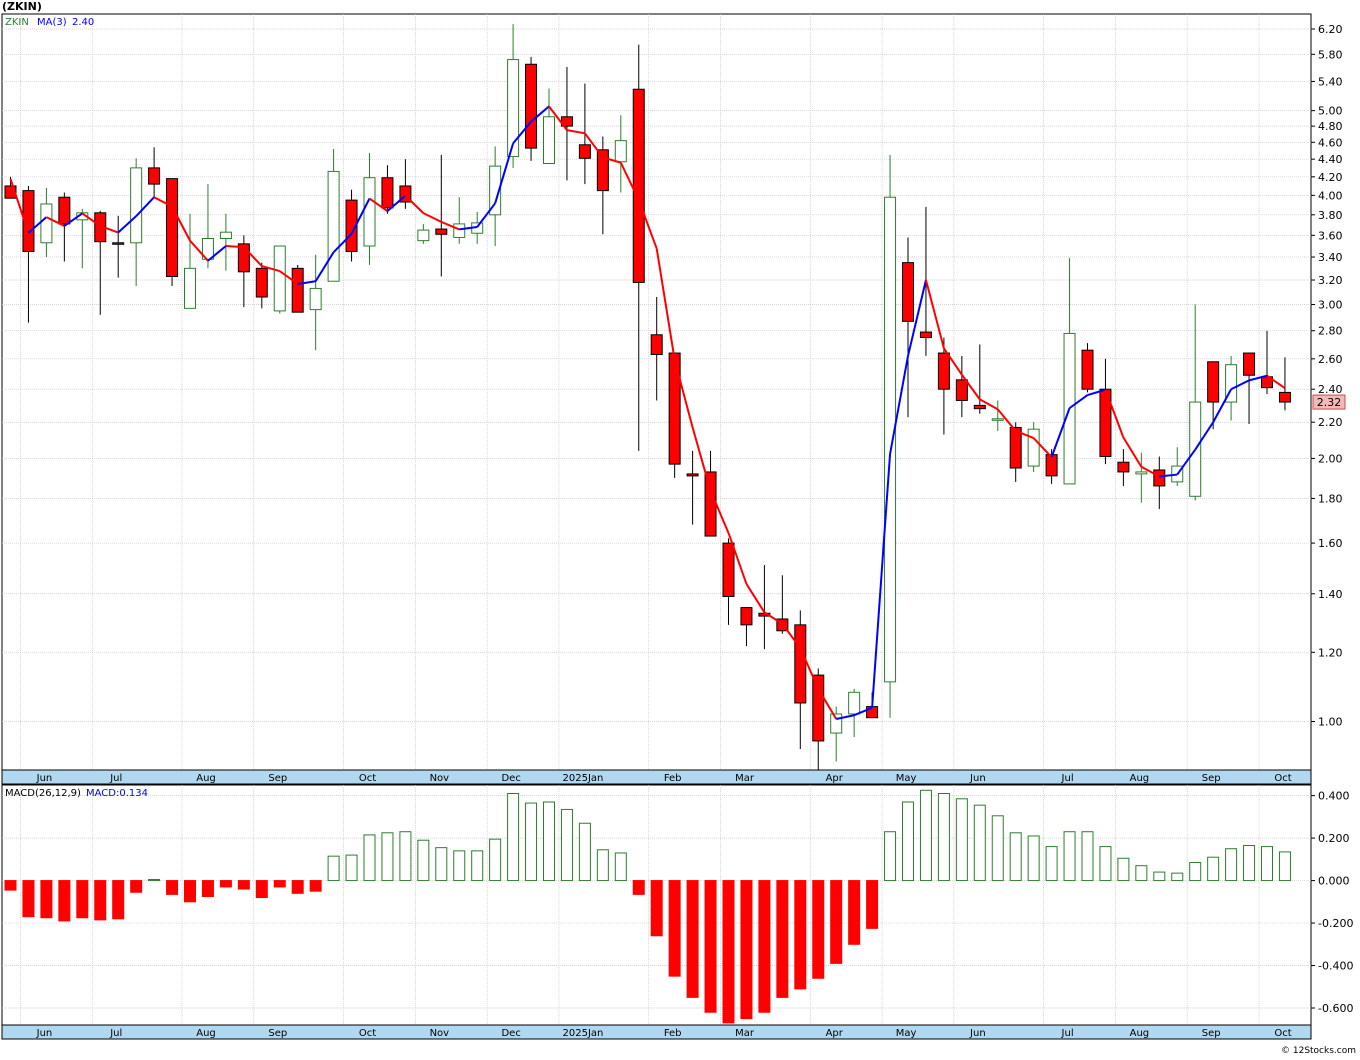 Image resolution: width=1360 pixels, height=1060 pixels. What do you see at coordinates (1330, 543) in the screenshot?
I see `price-y-tick-label: 1.60` at bounding box center [1330, 543].